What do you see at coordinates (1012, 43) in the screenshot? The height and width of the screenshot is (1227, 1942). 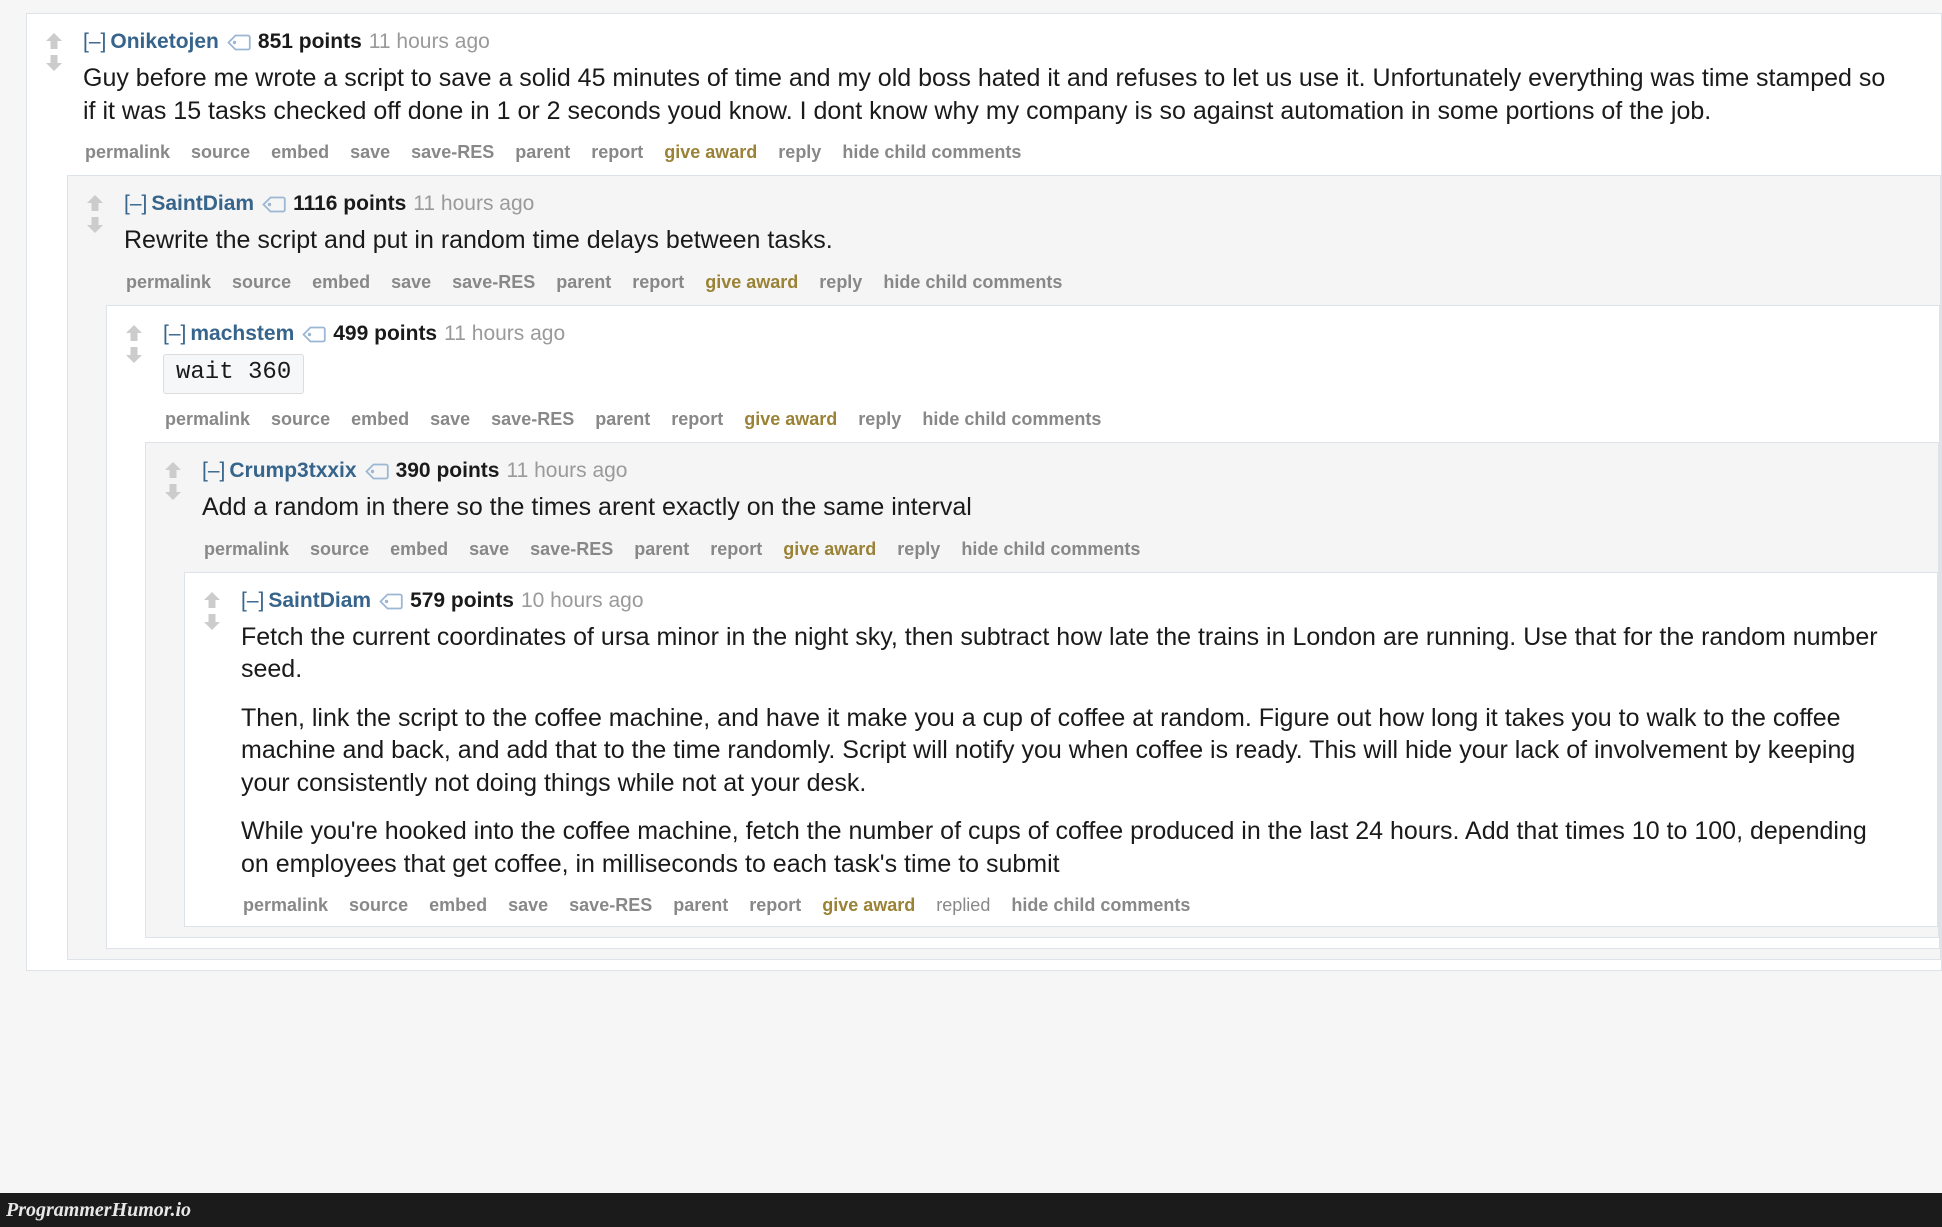 I see `comment-header: [–] Oniketojen 851 points 11 hours ago` at bounding box center [1012, 43].